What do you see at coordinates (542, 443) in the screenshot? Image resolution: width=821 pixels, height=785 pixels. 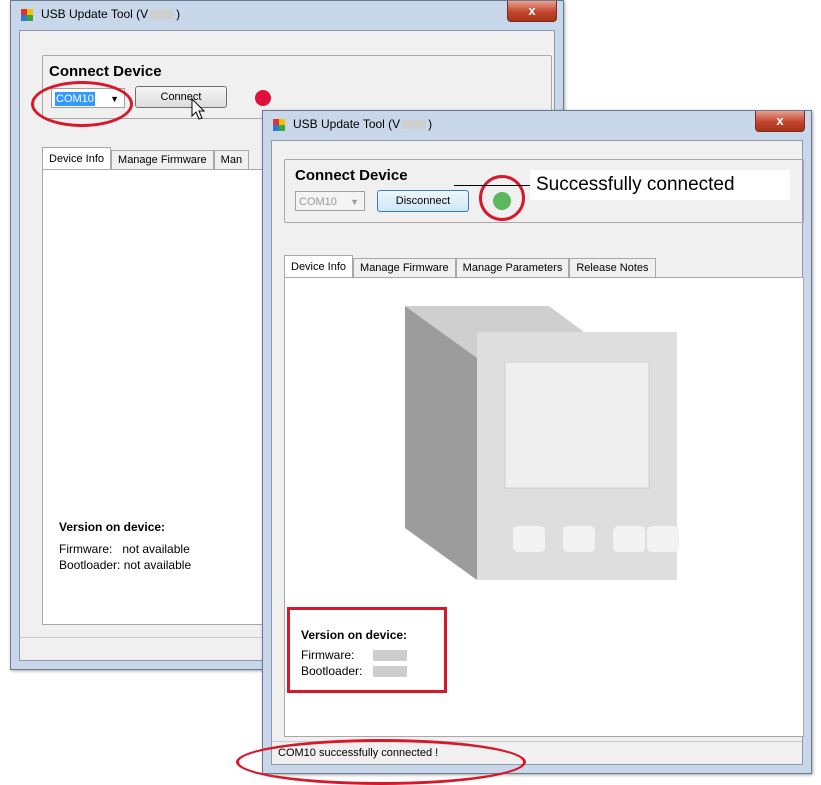 I see `device-image` at bounding box center [542, 443].